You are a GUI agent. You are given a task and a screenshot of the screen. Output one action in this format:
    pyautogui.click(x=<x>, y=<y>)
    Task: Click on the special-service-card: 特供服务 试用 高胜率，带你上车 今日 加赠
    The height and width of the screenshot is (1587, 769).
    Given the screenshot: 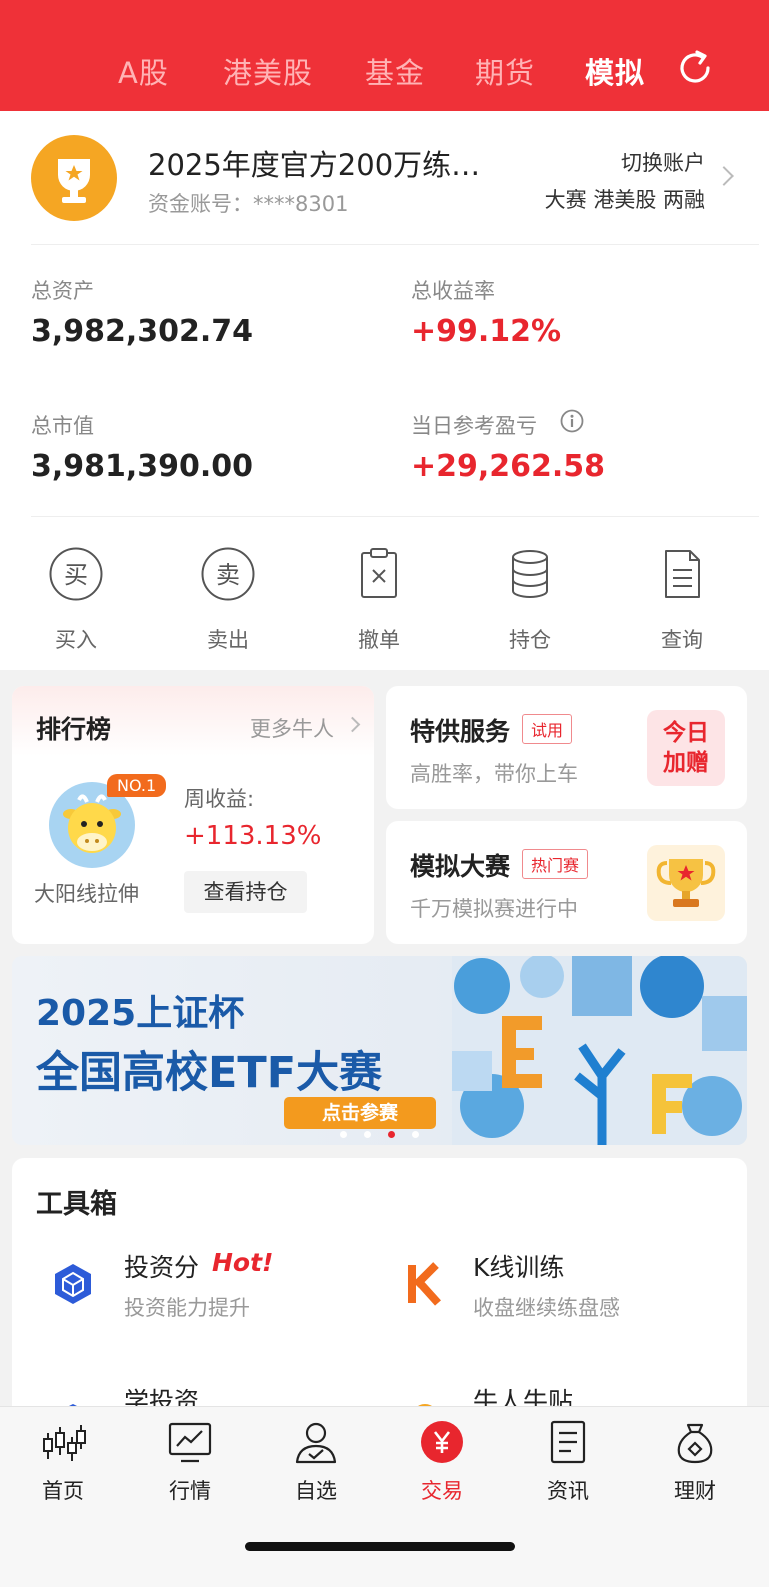 What is the action you would take?
    pyautogui.click(x=566, y=747)
    